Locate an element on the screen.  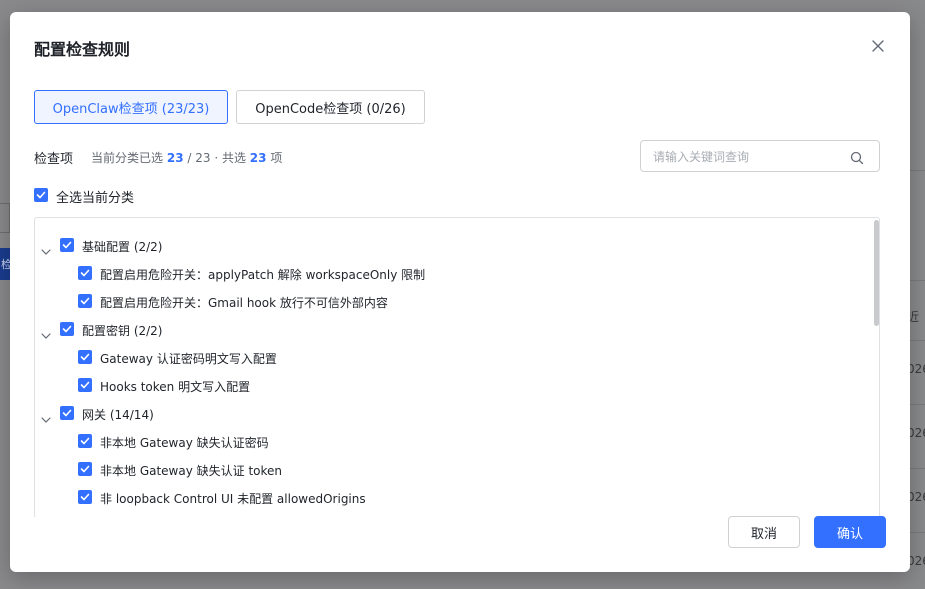
tree-item-label: 非 loopback Control UI 未配置 allowedOrigins is located at coordinates (233, 499).